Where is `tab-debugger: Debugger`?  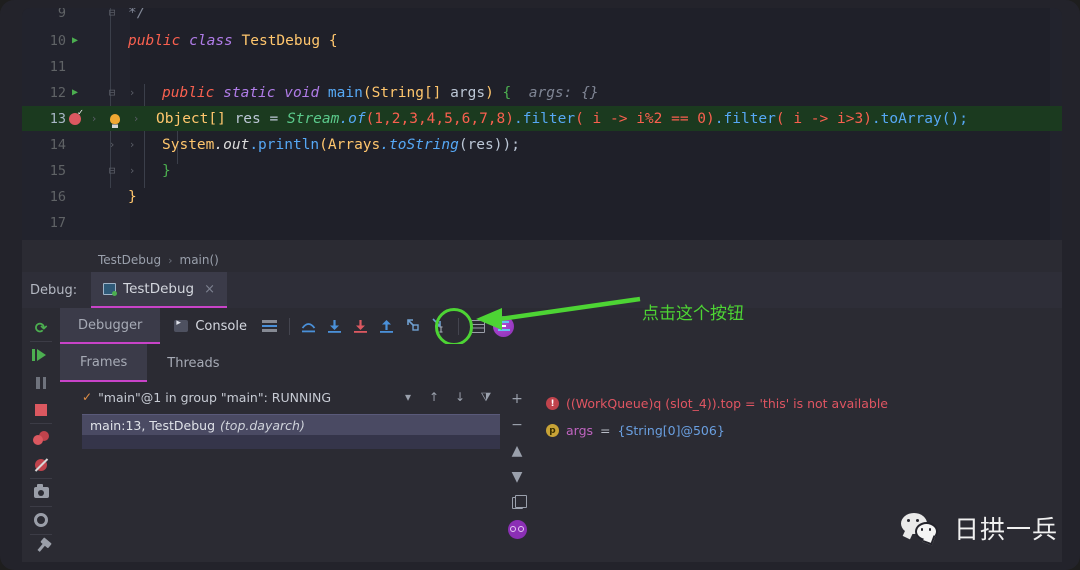 tab-debugger: Debugger is located at coordinates (110, 326).